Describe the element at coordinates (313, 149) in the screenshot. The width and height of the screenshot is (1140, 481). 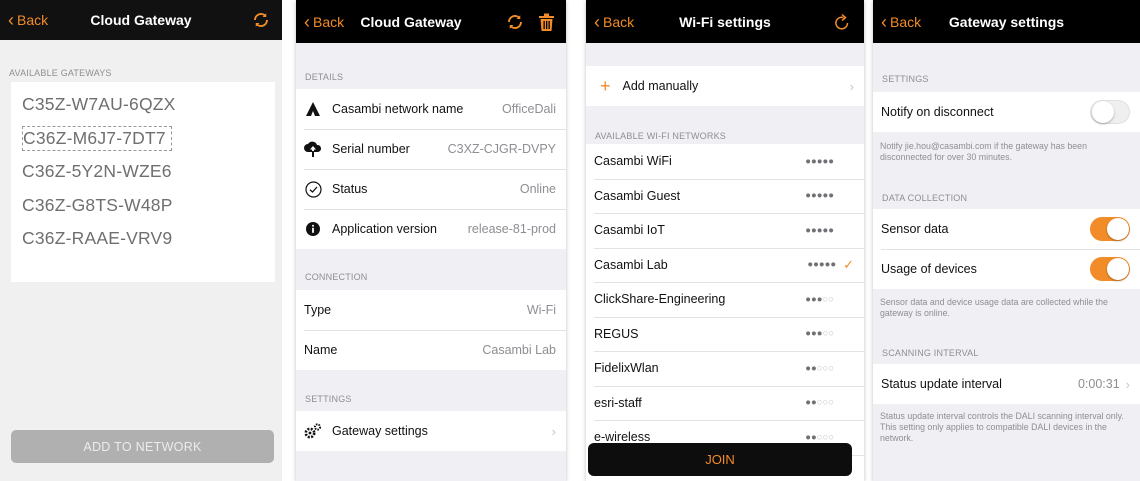
I see `cloud-upload-icon` at that location.